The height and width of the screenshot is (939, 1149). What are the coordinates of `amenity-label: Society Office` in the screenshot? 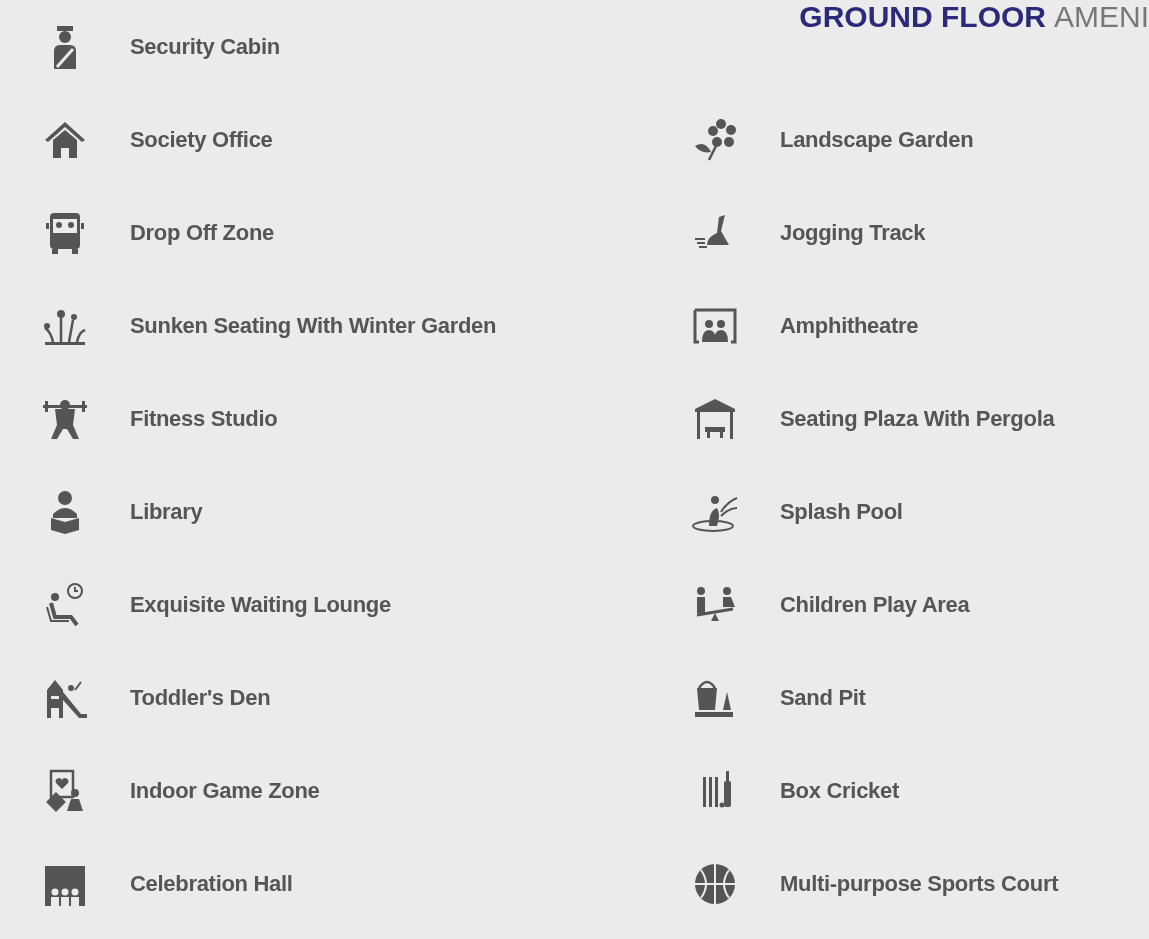 It's located at (201, 139).